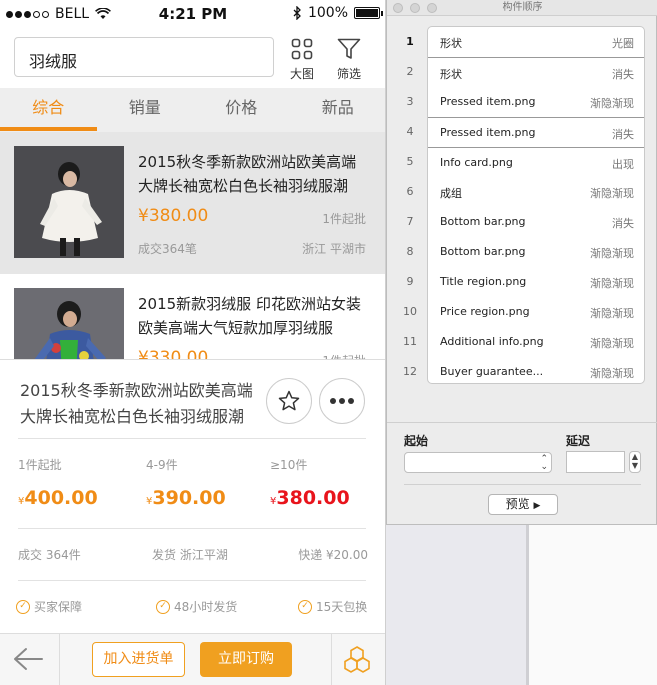 Image resolution: width=657 pixels, height=685 pixels. Describe the element at coordinates (536, 132) in the screenshot. I see `build-item: Pressed item.png 消失` at that location.